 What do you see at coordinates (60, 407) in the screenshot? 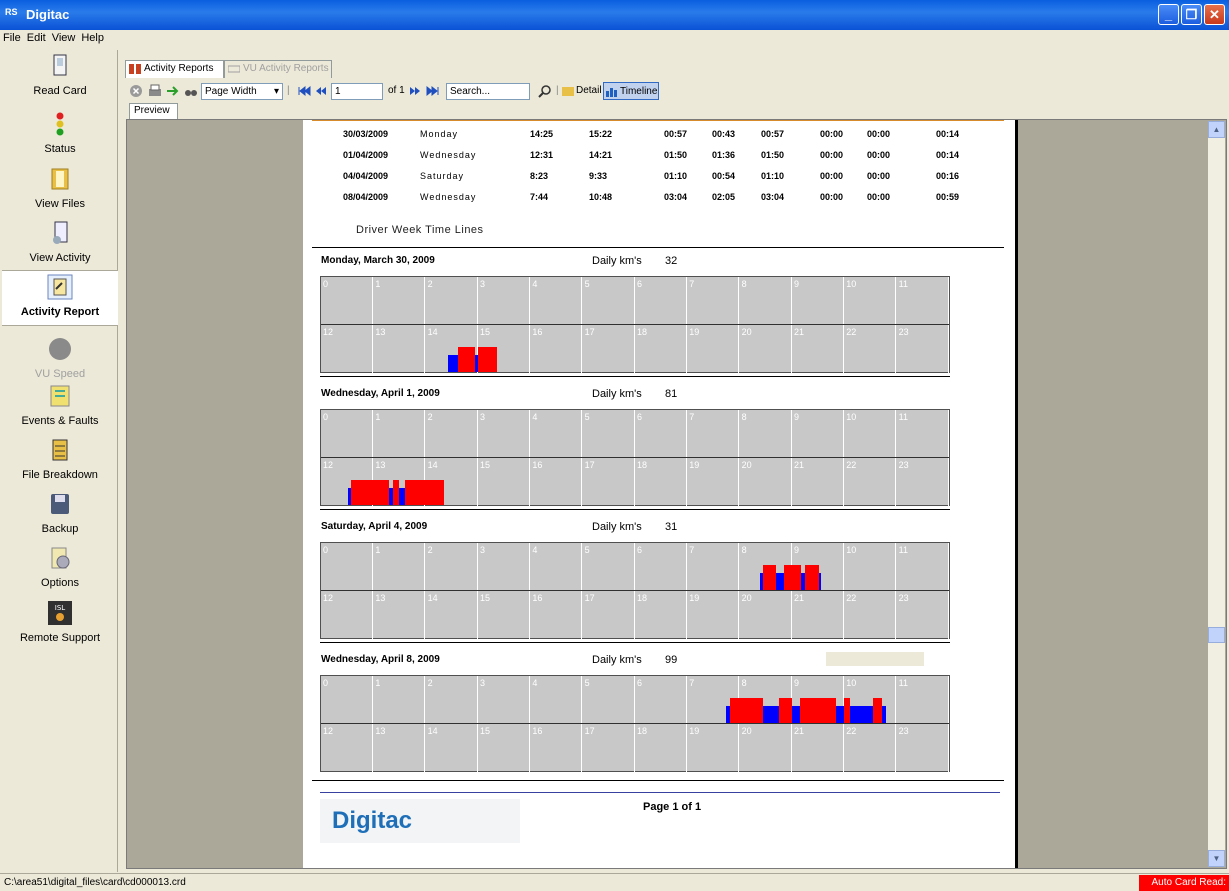
I see `sidebar-item-events-faults: Events & Faults` at bounding box center [60, 407].